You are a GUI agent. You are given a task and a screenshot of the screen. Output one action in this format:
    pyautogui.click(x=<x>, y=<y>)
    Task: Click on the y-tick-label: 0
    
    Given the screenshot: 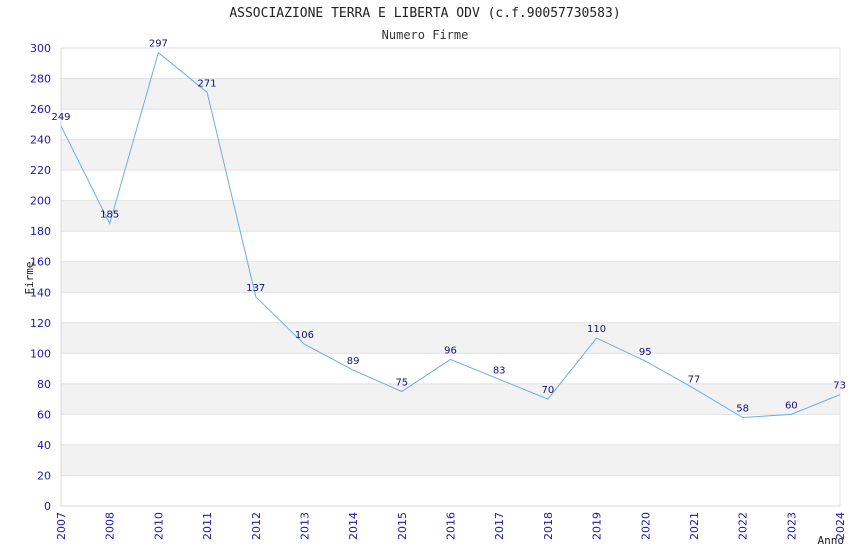 What is the action you would take?
    pyautogui.click(x=47, y=506)
    